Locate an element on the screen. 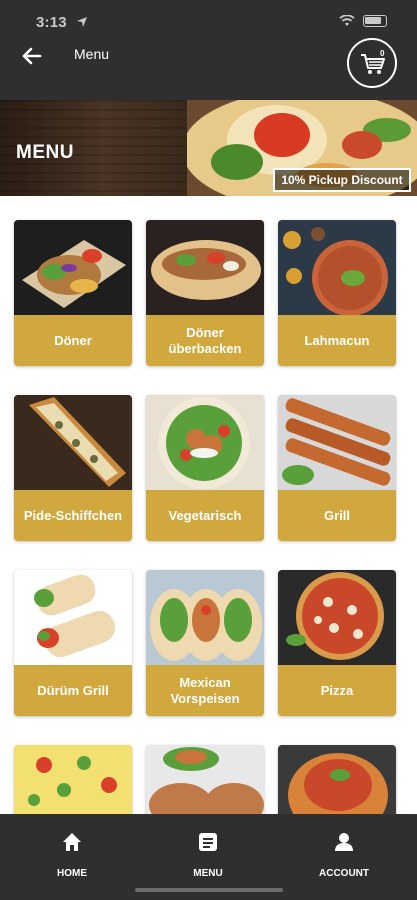  tab-home: HOME is located at coordinates (72, 854).